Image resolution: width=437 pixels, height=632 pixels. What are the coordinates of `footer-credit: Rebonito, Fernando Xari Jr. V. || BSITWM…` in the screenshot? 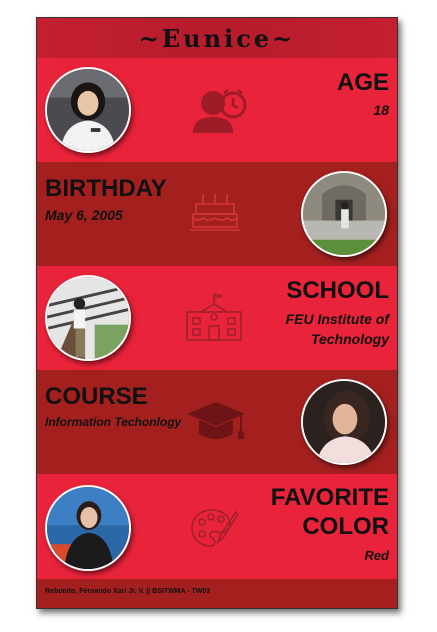 It's located at (128, 591).